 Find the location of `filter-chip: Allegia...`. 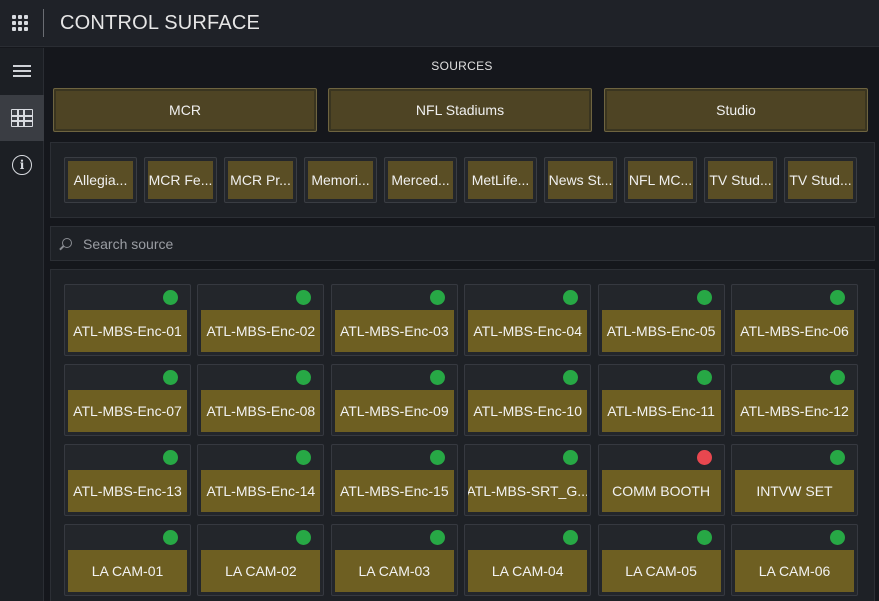

filter-chip: Allegia... is located at coordinates (100, 180).